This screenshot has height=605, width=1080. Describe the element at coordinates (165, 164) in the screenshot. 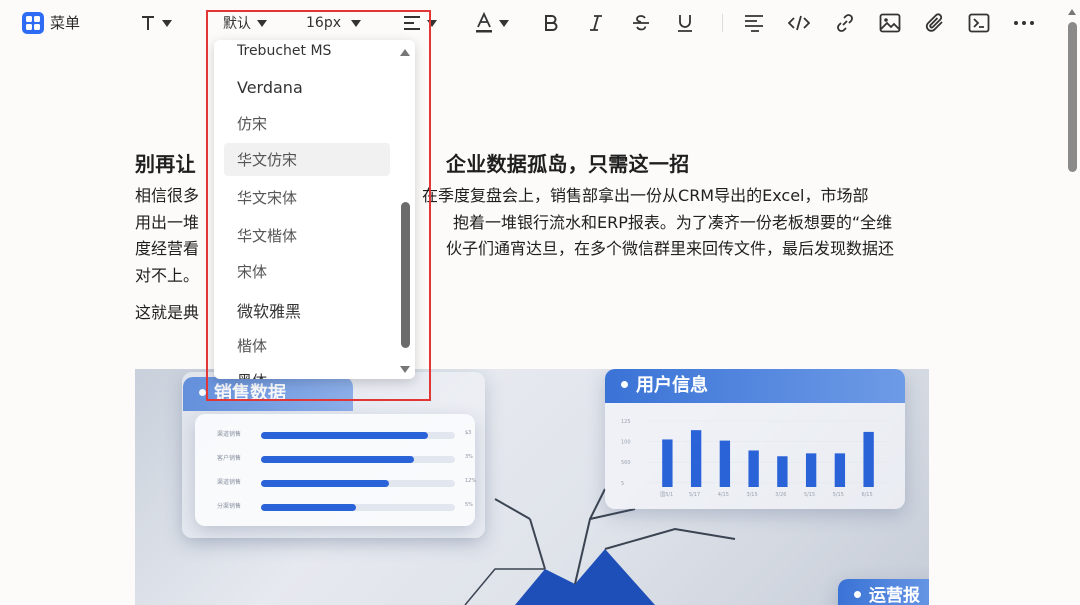

I see `title-part-left: 别再让` at that location.